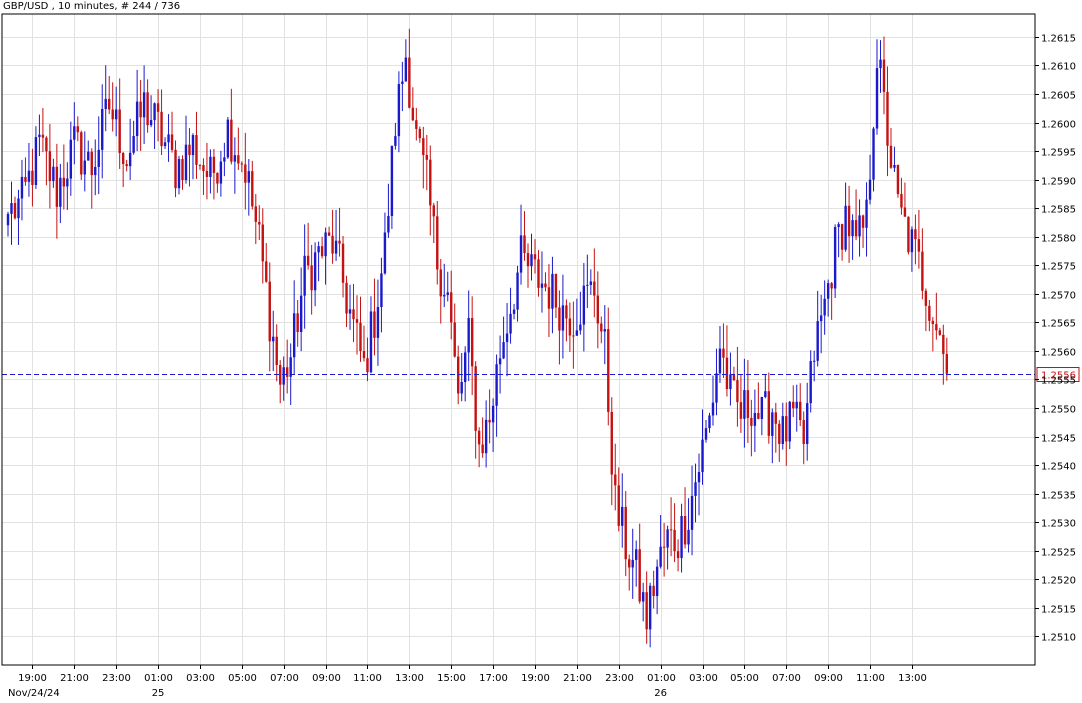 The image size is (1082, 703). I want to click on y-tick-label: 1.2575, so click(1058, 267).